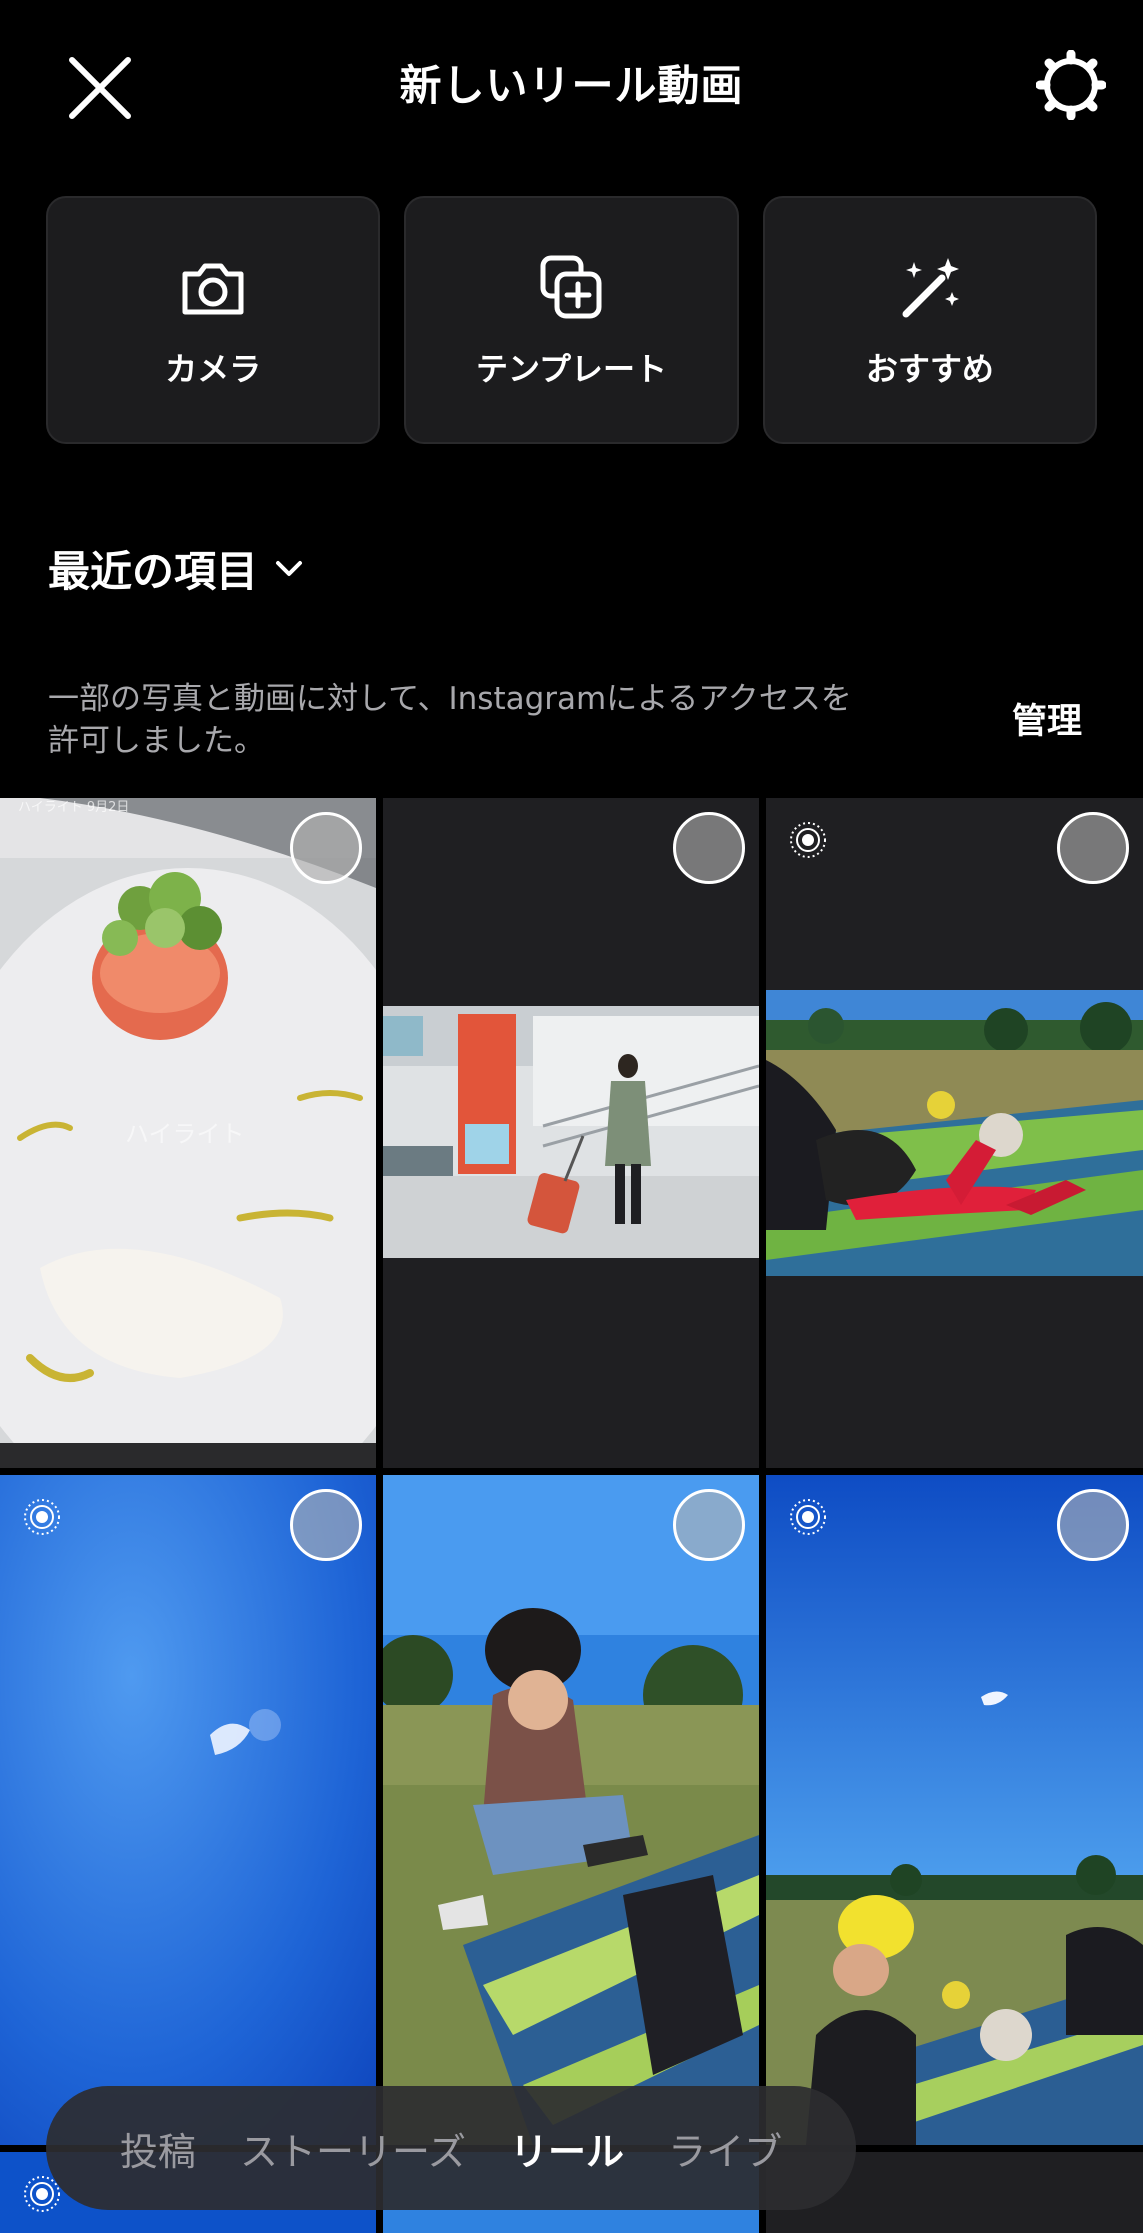  I want to click on girl-picnic-photo, so click(571, 1810).